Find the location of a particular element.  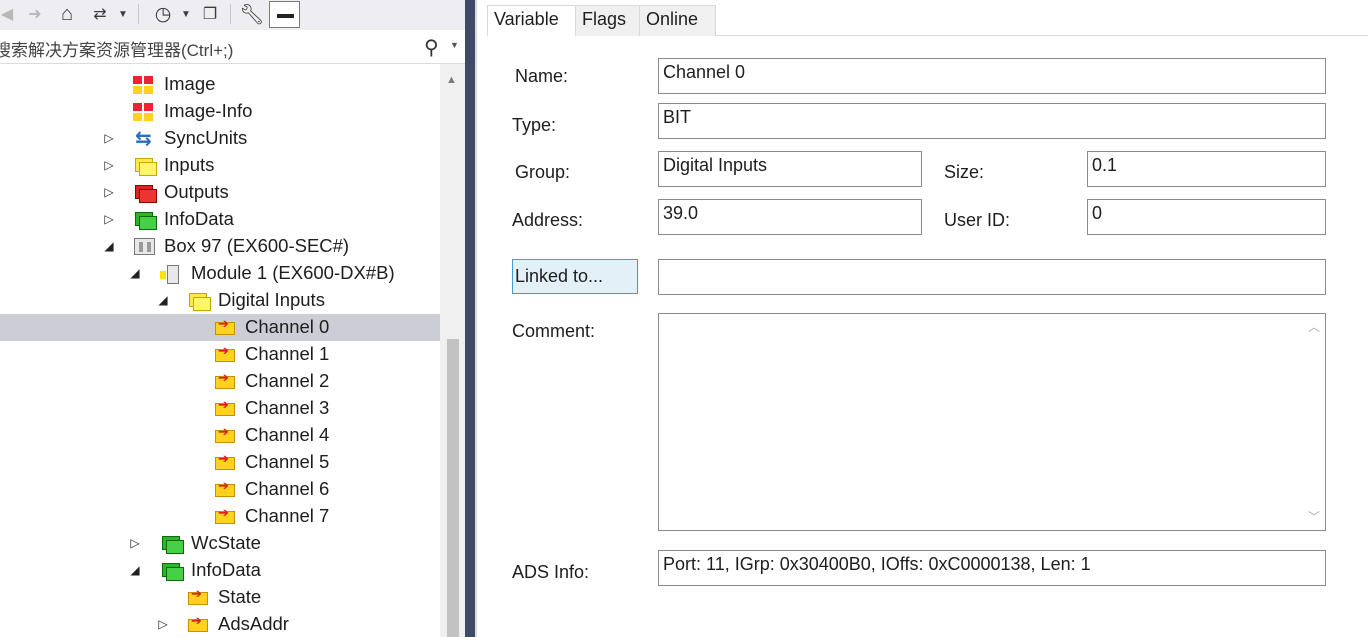

ads-info-label: ADS Info: is located at coordinates (551, 572).